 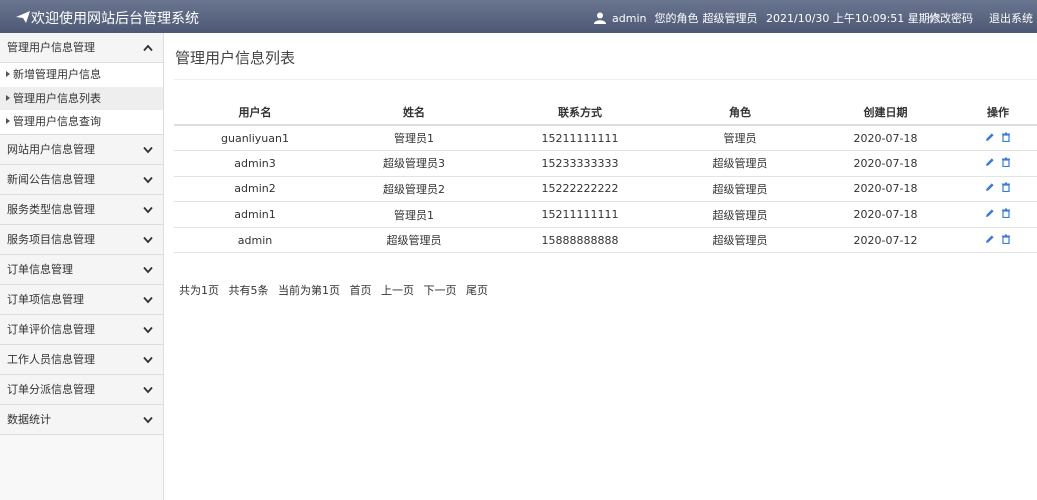 I want to click on sidebar-group-label: 订单信息管理, so click(x=40, y=269).